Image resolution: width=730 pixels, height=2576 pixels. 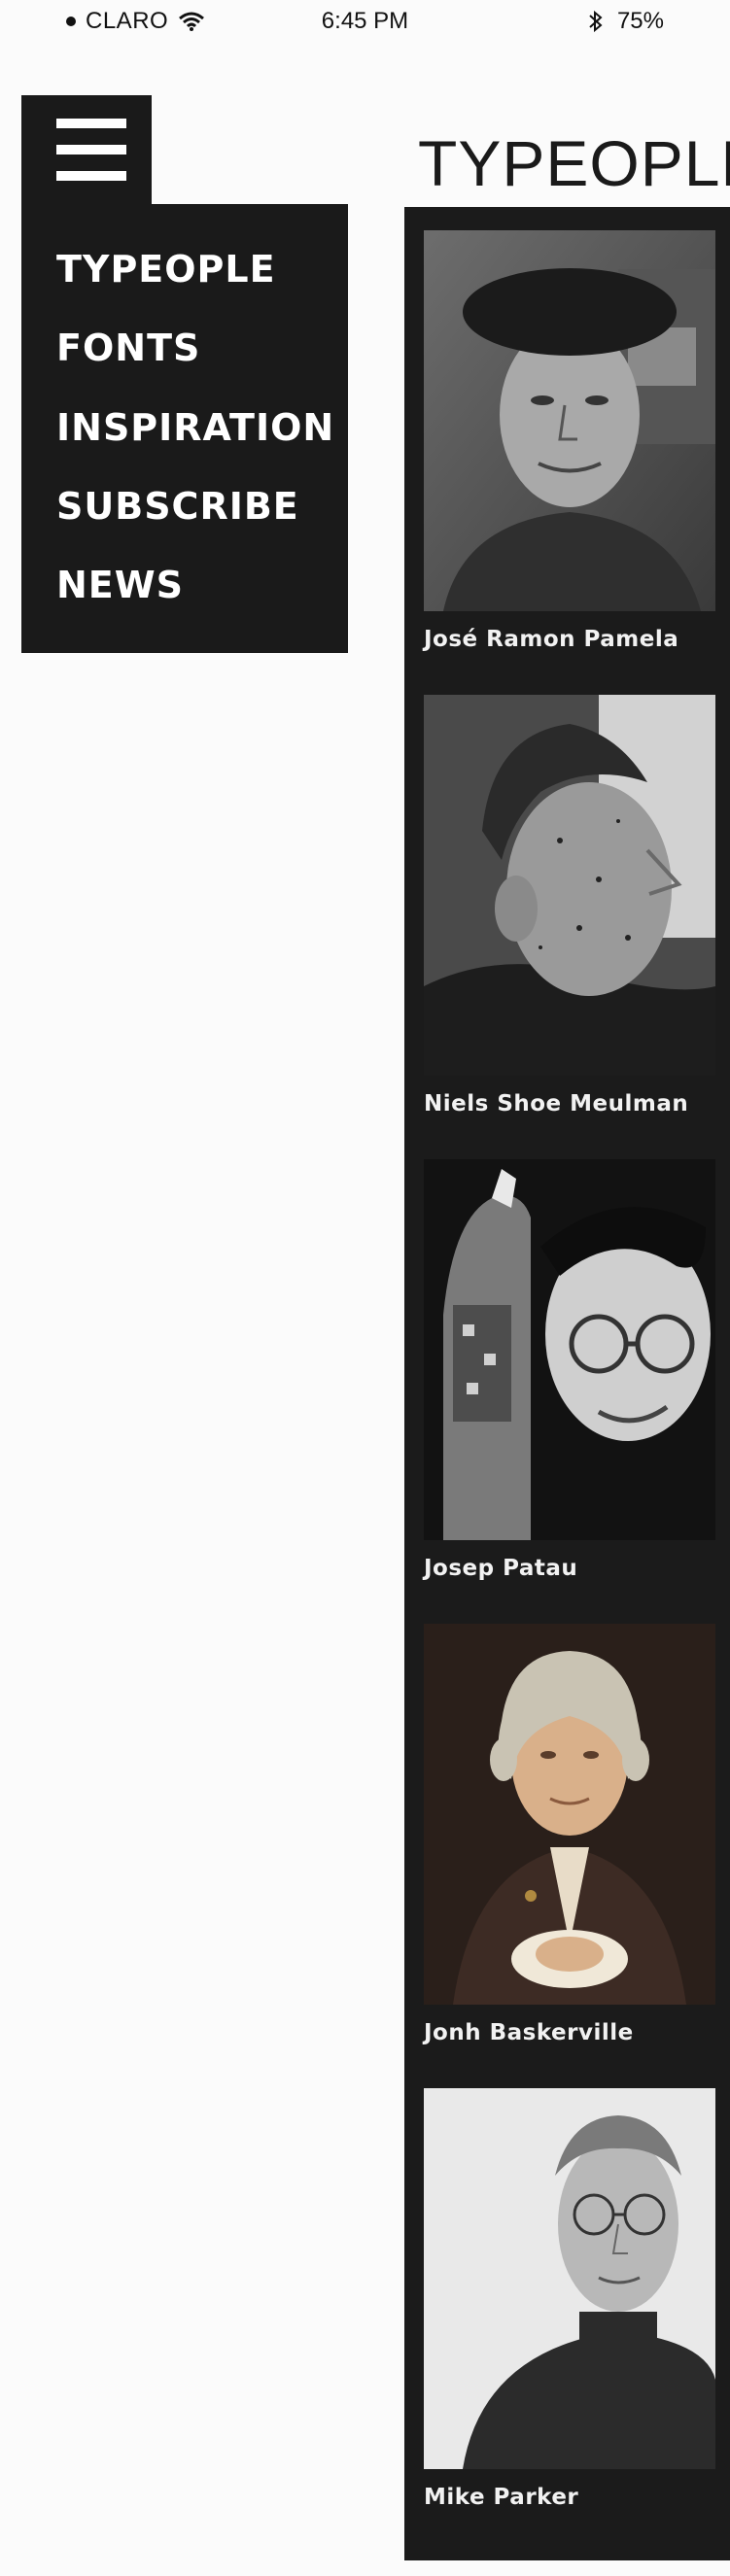 What do you see at coordinates (501, 2497) in the screenshot?
I see `person-name: Mike Parker` at bounding box center [501, 2497].